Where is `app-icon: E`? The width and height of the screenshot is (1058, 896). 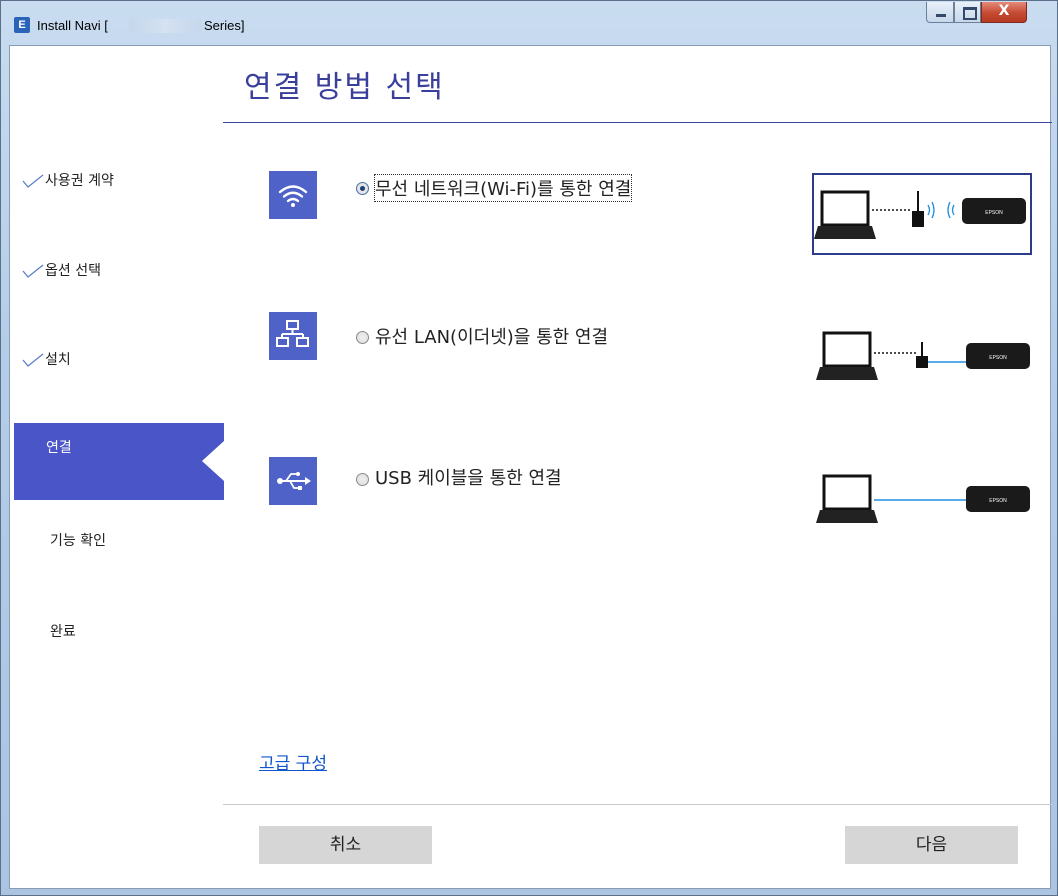
app-icon: E is located at coordinates (22, 25).